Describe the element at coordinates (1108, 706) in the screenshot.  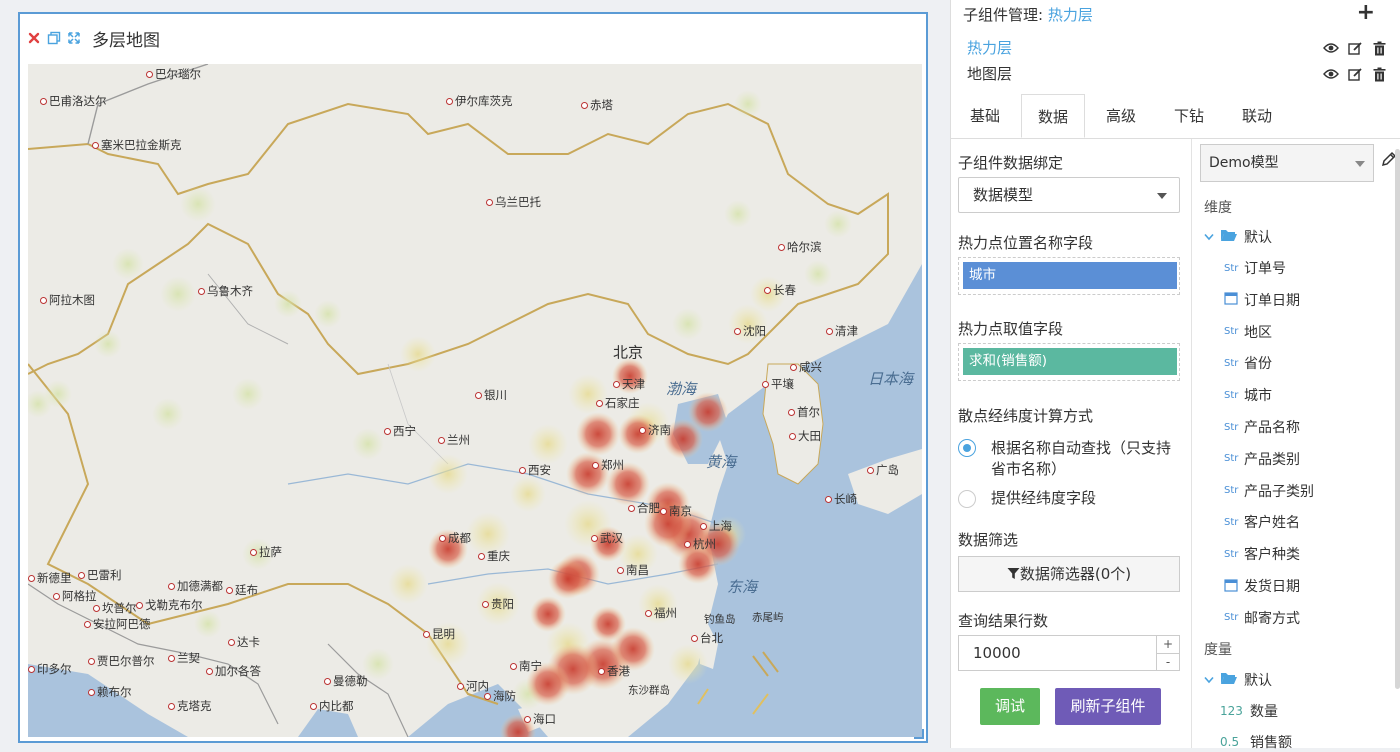
I see `refresh-button: 刷新子组件` at that location.